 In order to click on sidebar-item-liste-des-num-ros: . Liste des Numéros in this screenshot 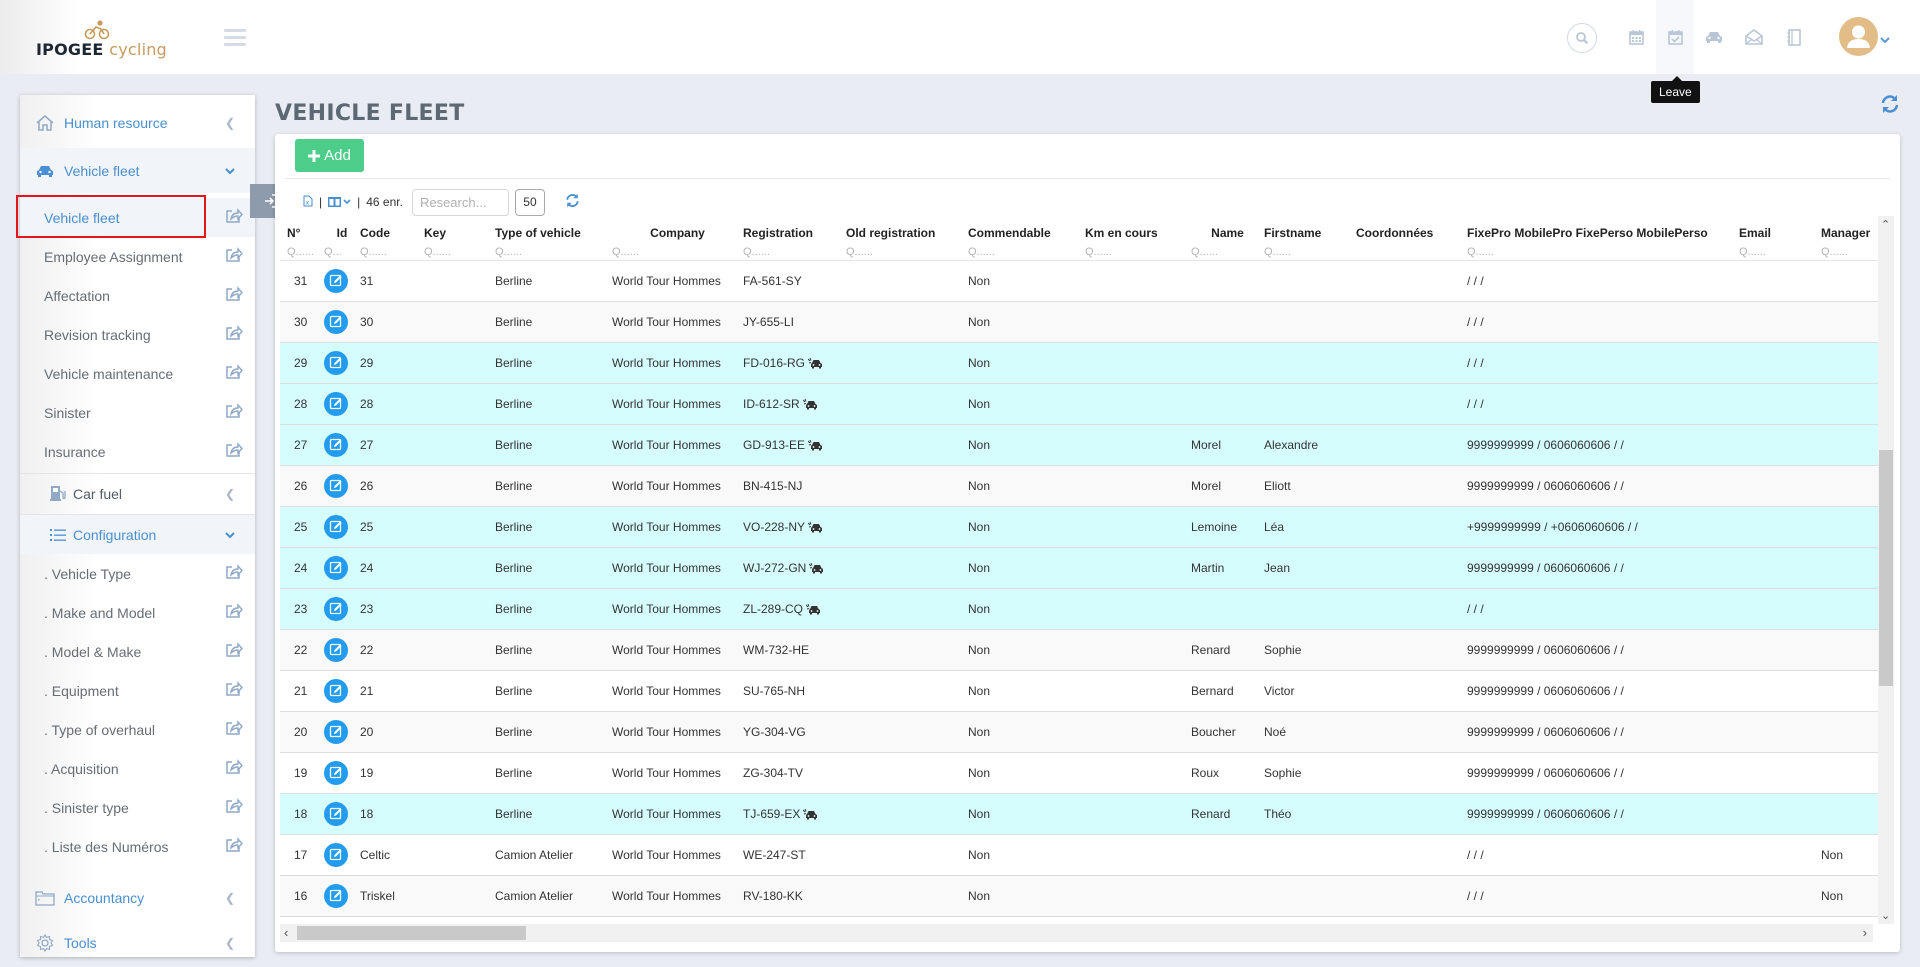, I will do `click(137, 846)`.